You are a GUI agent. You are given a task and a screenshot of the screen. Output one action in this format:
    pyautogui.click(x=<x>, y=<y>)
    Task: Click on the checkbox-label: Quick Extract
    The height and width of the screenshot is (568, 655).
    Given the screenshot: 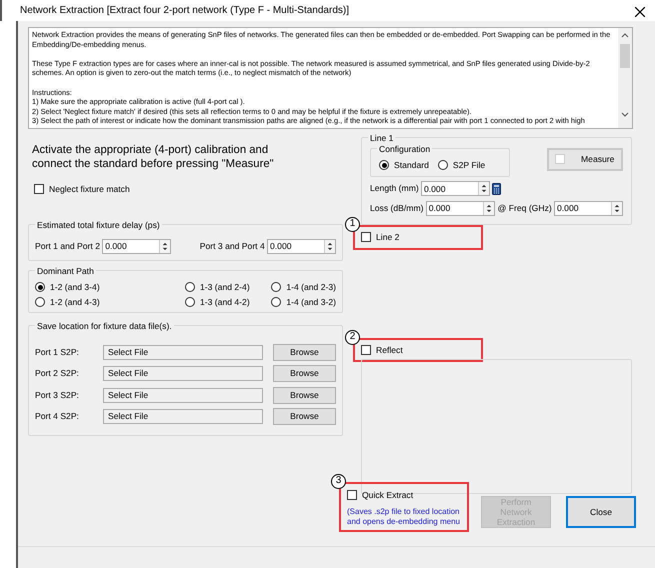 What is the action you would take?
    pyautogui.click(x=388, y=495)
    